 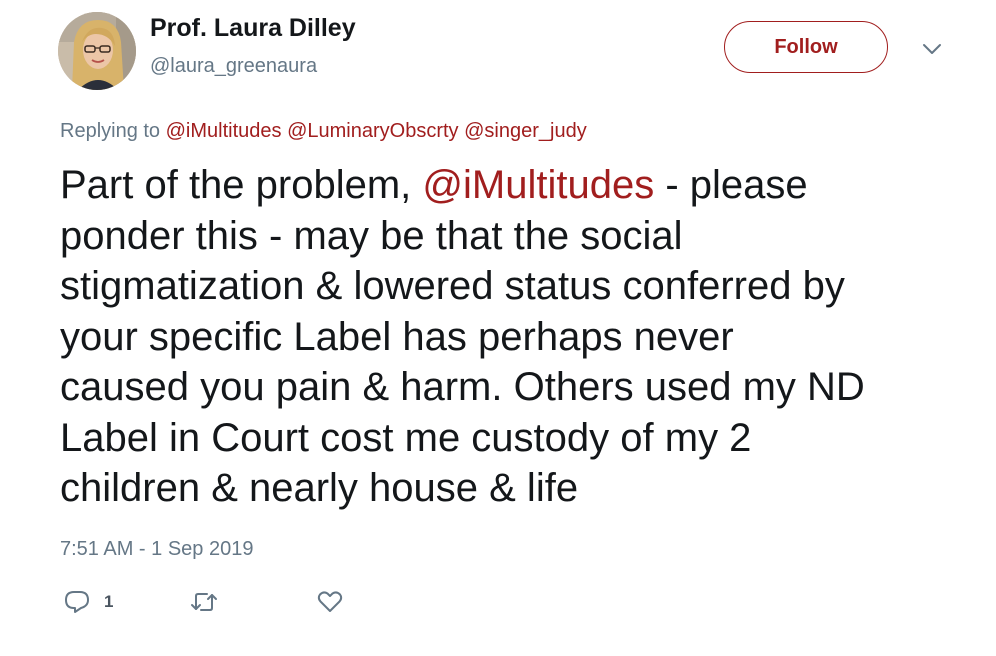 What do you see at coordinates (241, 185) in the screenshot?
I see `tweet-text-segment: Part of the problem,` at bounding box center [241, 185].